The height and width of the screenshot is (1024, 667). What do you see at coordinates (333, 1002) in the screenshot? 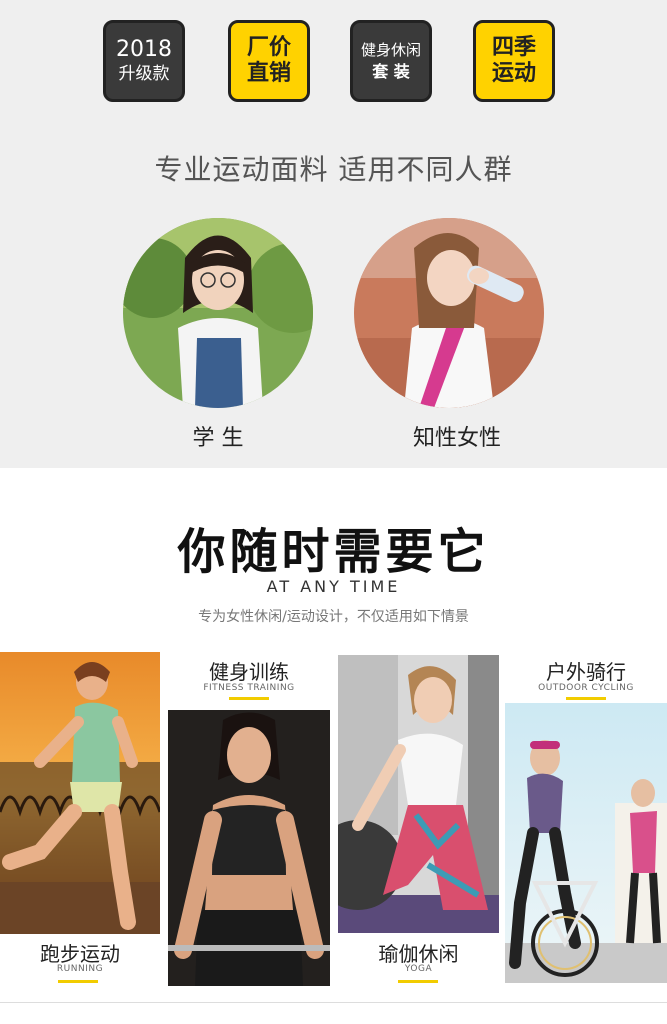
I see `bottom-divider` at bounding box center [333, 1002].